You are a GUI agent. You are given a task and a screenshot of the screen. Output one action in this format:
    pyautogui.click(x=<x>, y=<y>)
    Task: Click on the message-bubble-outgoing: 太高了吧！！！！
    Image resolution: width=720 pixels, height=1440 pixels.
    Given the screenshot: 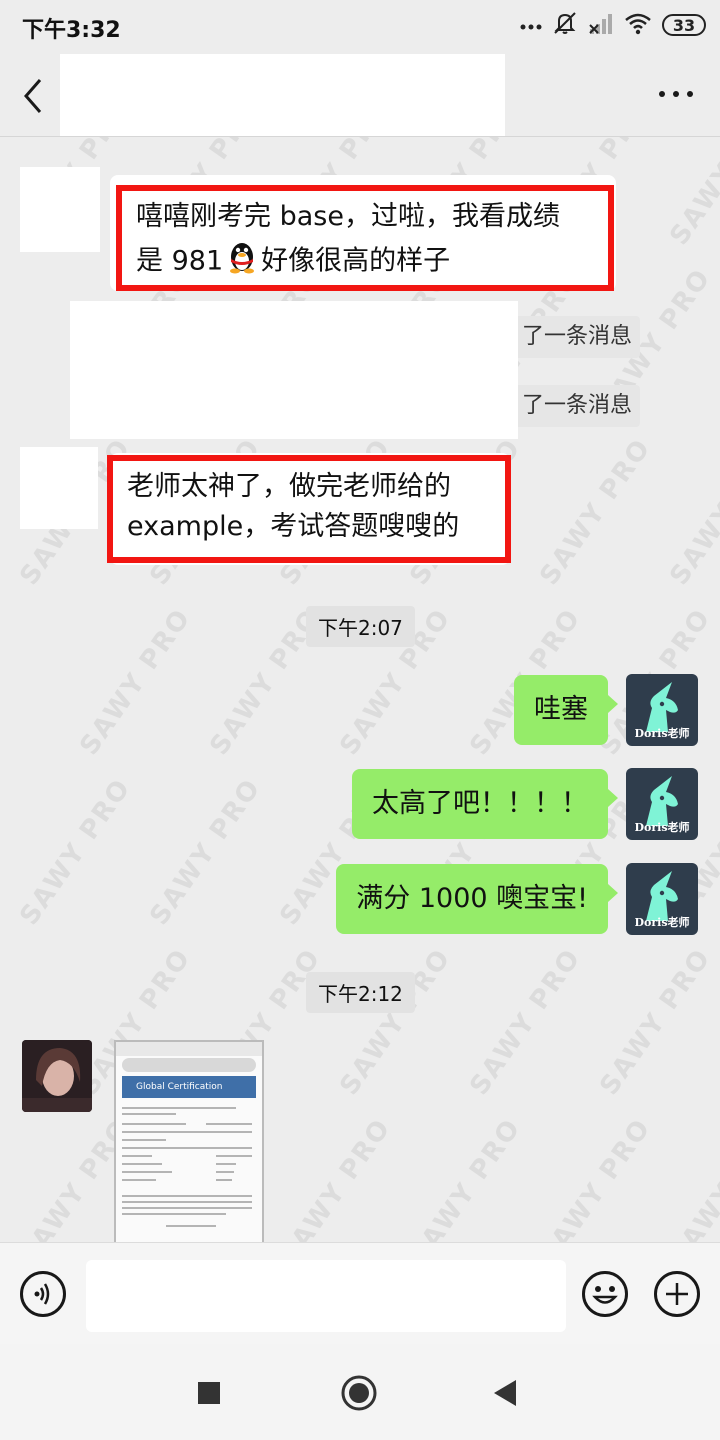 What is the action you would take?
    pyautogui.click(x=485, y=804)
    